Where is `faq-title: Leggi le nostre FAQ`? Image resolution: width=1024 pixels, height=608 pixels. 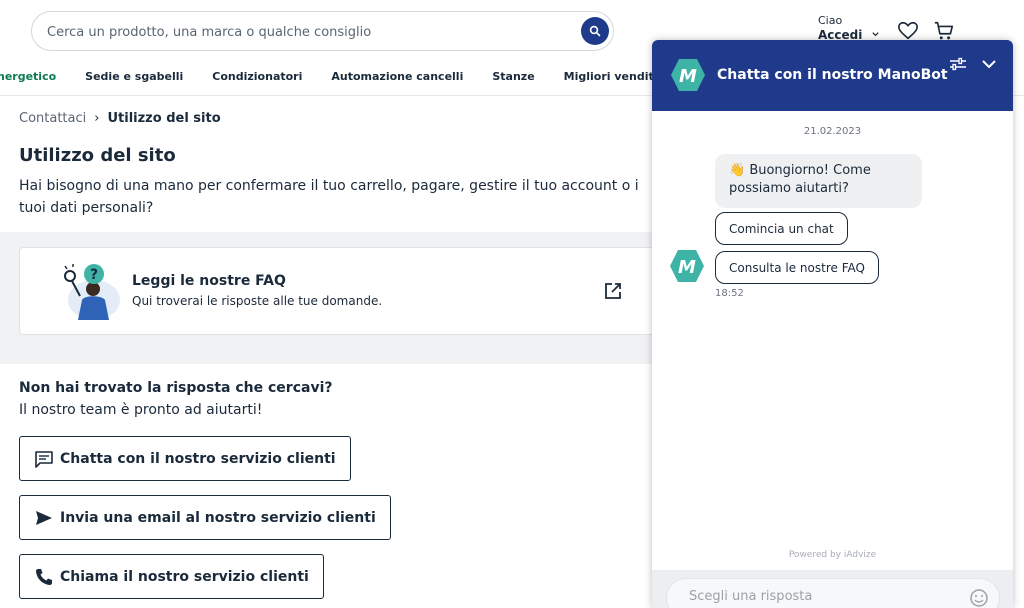 faq-title: Leggi le nostre FAQ is located at coordinates (209, 281).